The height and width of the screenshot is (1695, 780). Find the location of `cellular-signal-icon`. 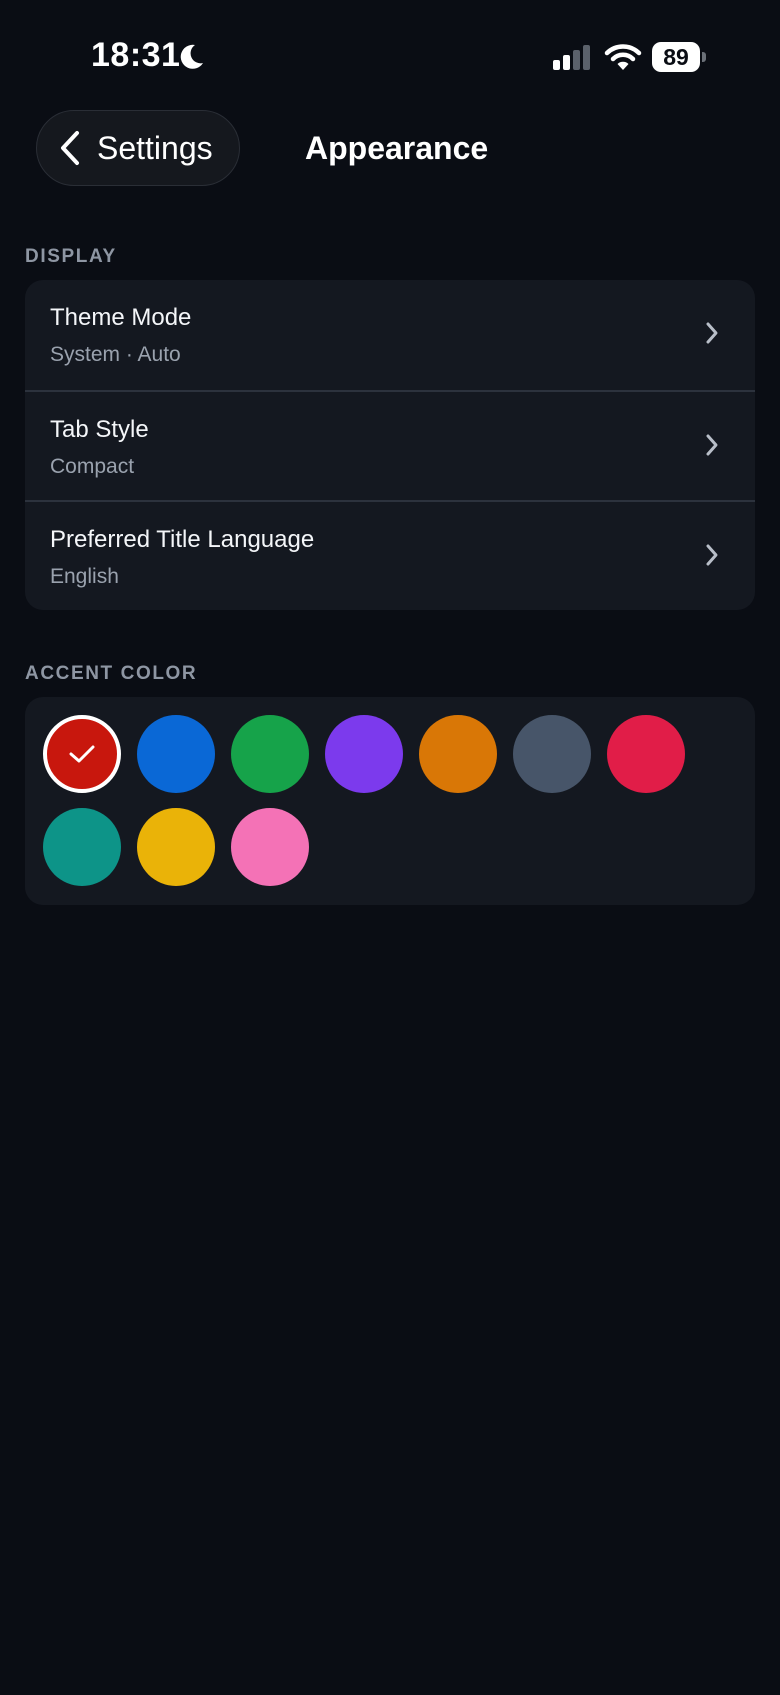

cellular-signal-icon is located at coordinates (571, 57).